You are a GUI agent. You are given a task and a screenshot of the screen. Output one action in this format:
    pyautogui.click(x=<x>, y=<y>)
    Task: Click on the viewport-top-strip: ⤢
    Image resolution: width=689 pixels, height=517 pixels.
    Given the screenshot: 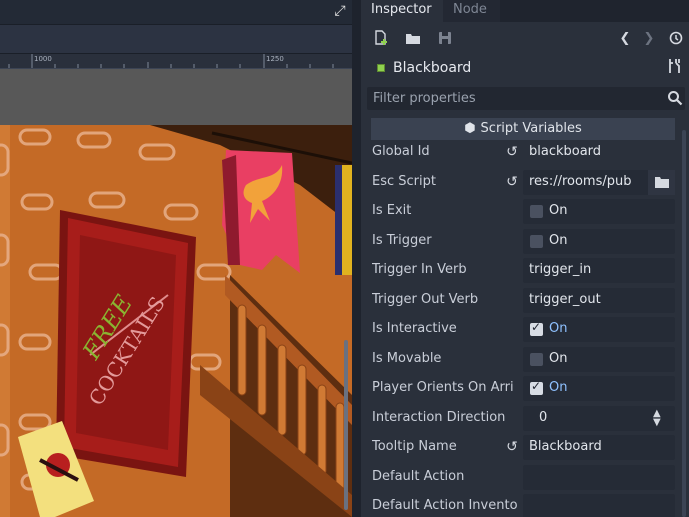 What is the action you would take?
    pyautogui.click(x=176, y=12)
    